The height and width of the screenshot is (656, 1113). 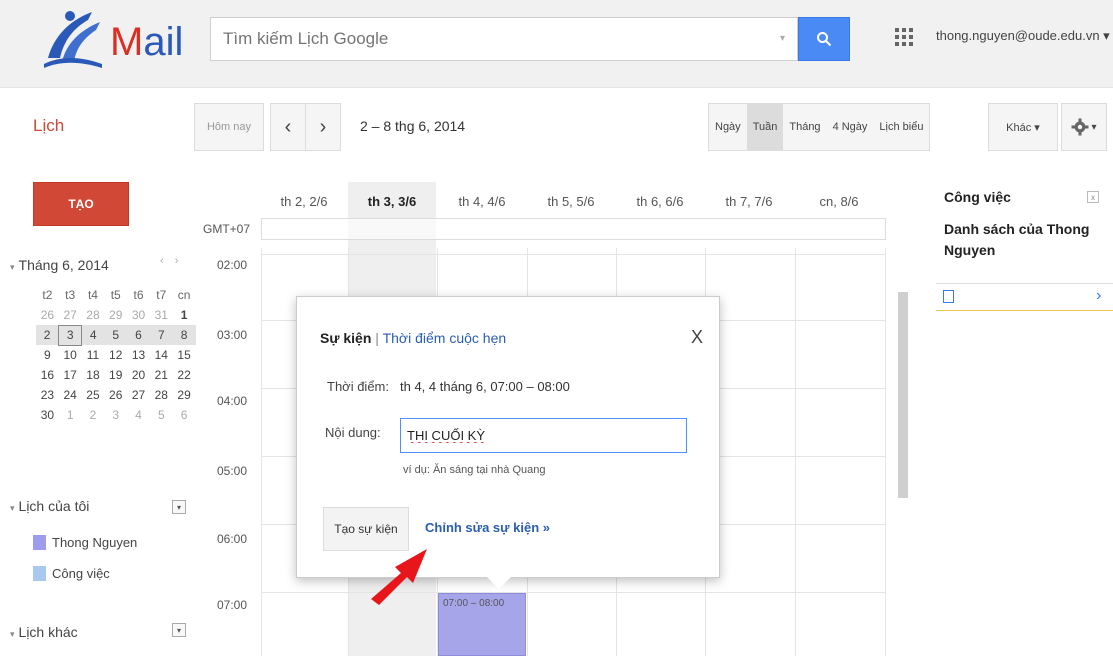 What do you see at coordinates (63, 265) in the screenshot?
I see `mini-calendar-month: Tháng 6, 2014` at bounding box center [63, 265].